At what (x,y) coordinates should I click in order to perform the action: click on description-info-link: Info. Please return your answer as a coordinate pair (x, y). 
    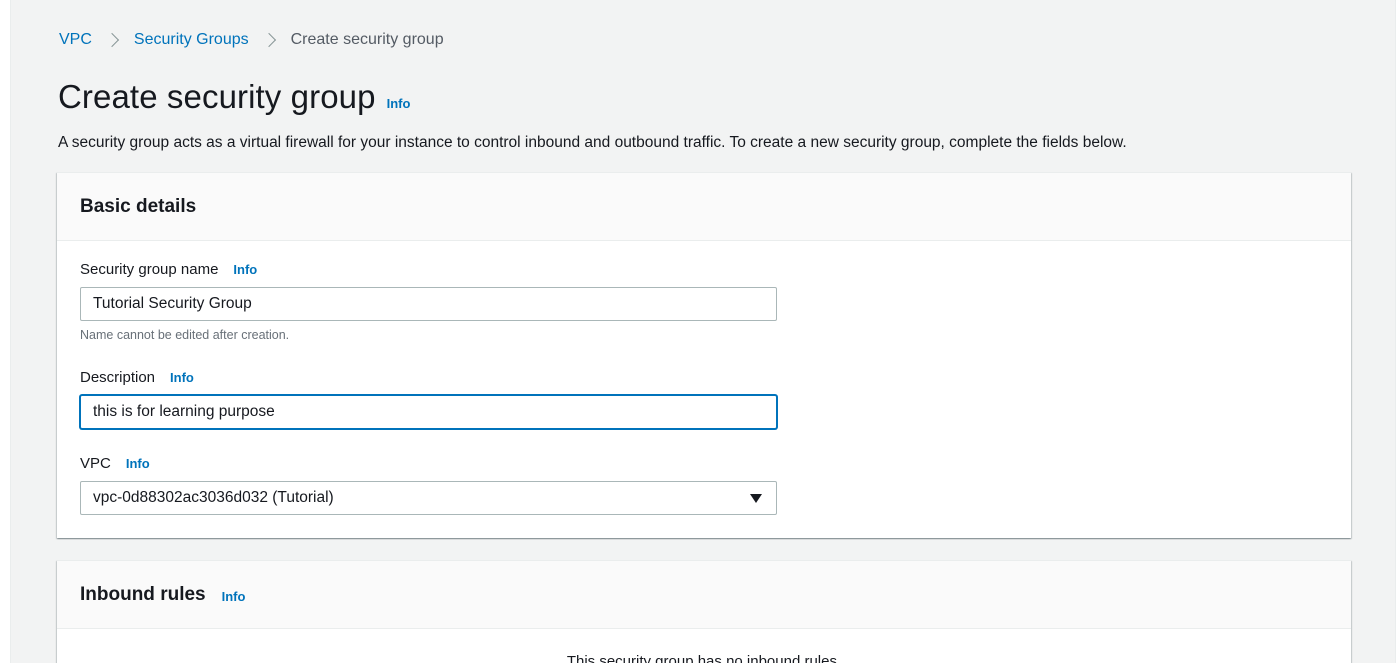
    Looking at the image, I should click on (182, 377).